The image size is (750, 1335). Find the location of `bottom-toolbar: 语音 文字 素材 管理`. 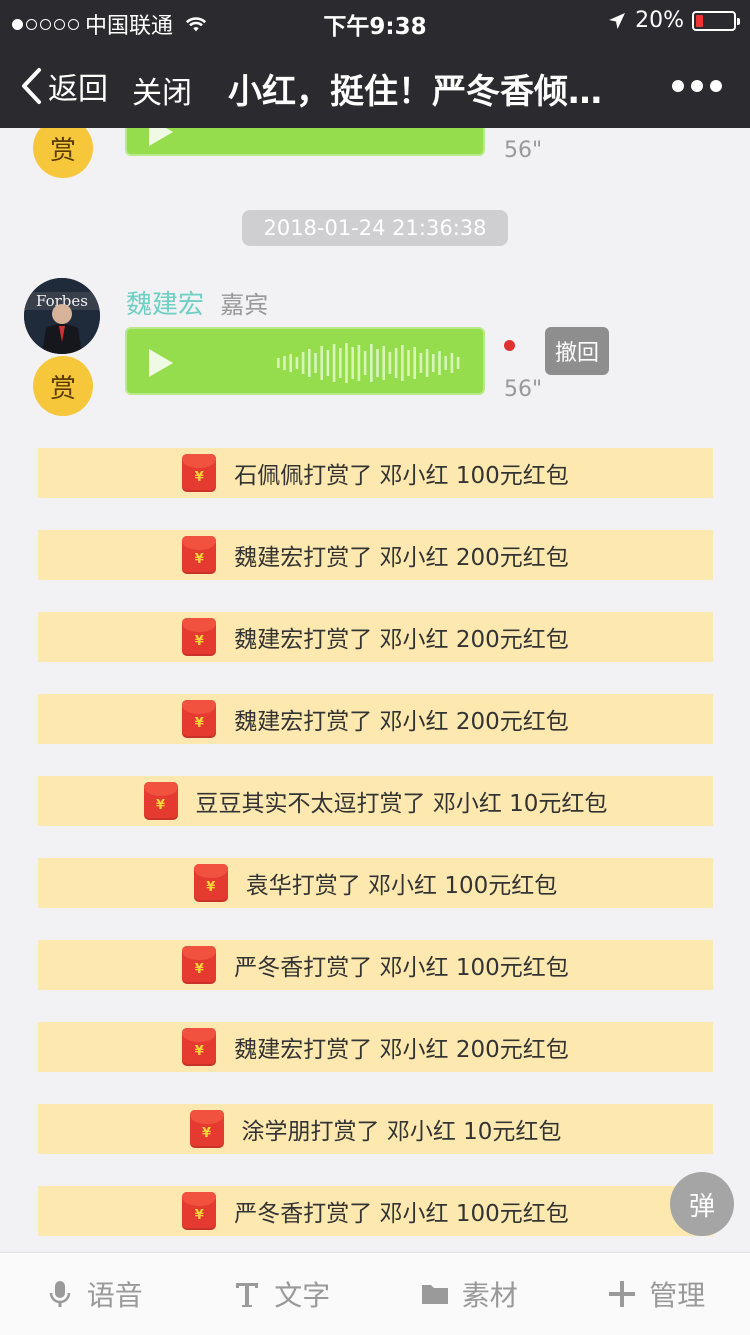

bottom-toolbar: 语音 文字 素材 管理 is located at coordinates (375, 1293).